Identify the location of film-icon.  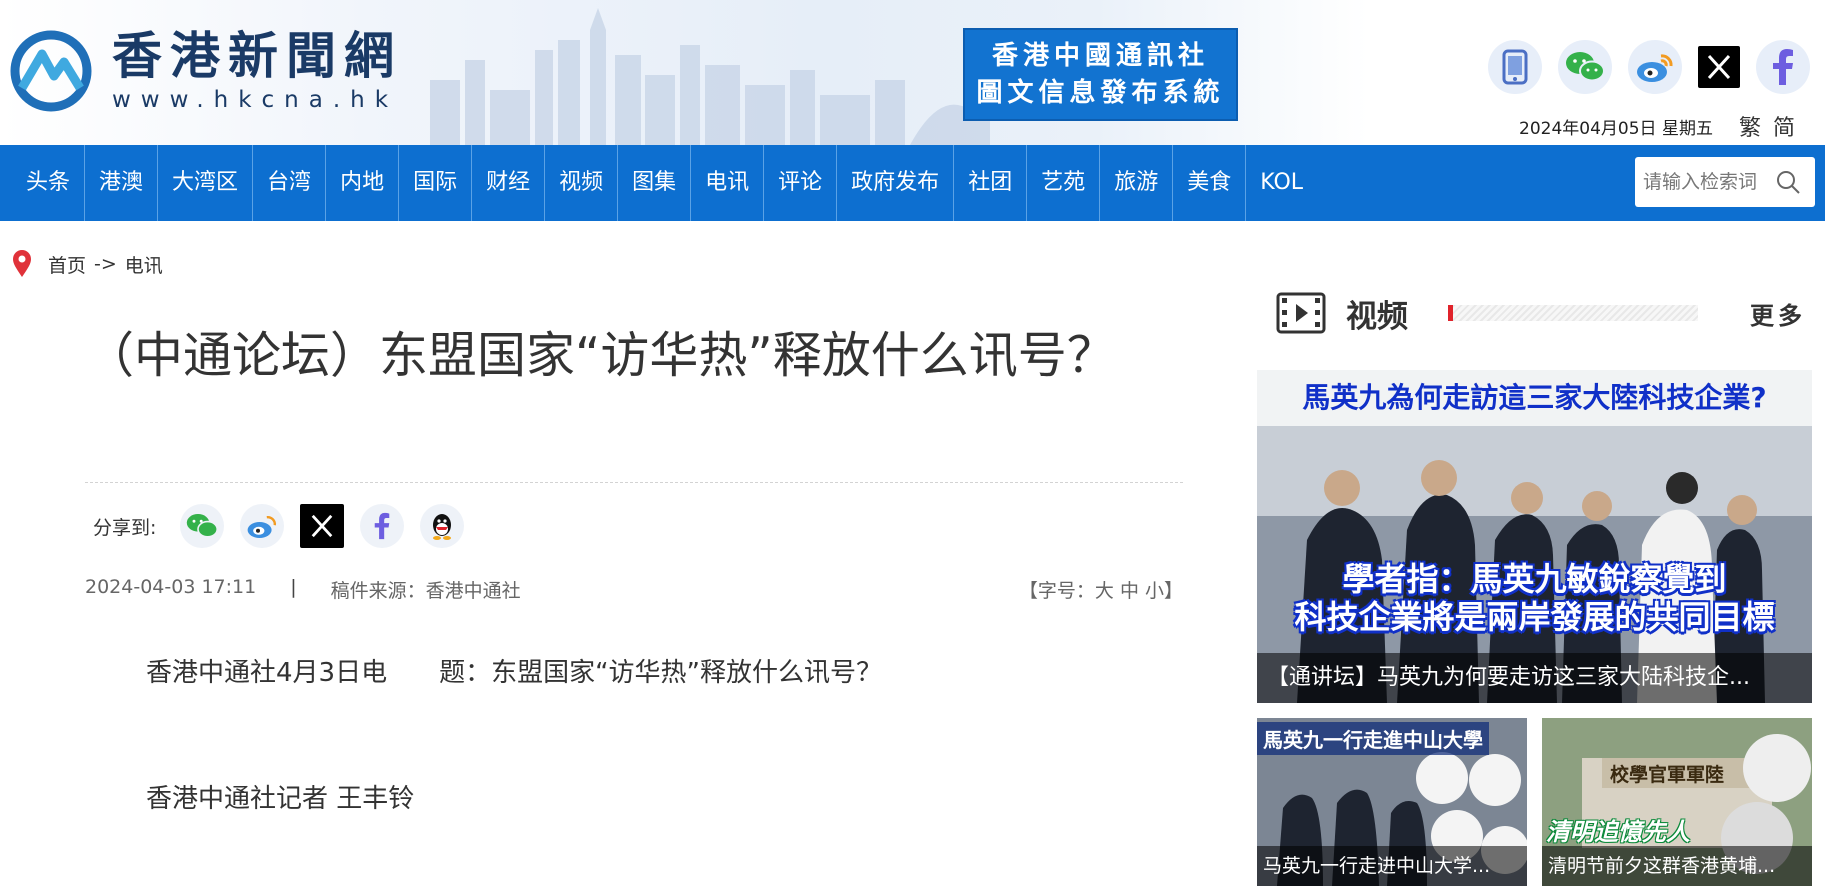
(1301, 313).